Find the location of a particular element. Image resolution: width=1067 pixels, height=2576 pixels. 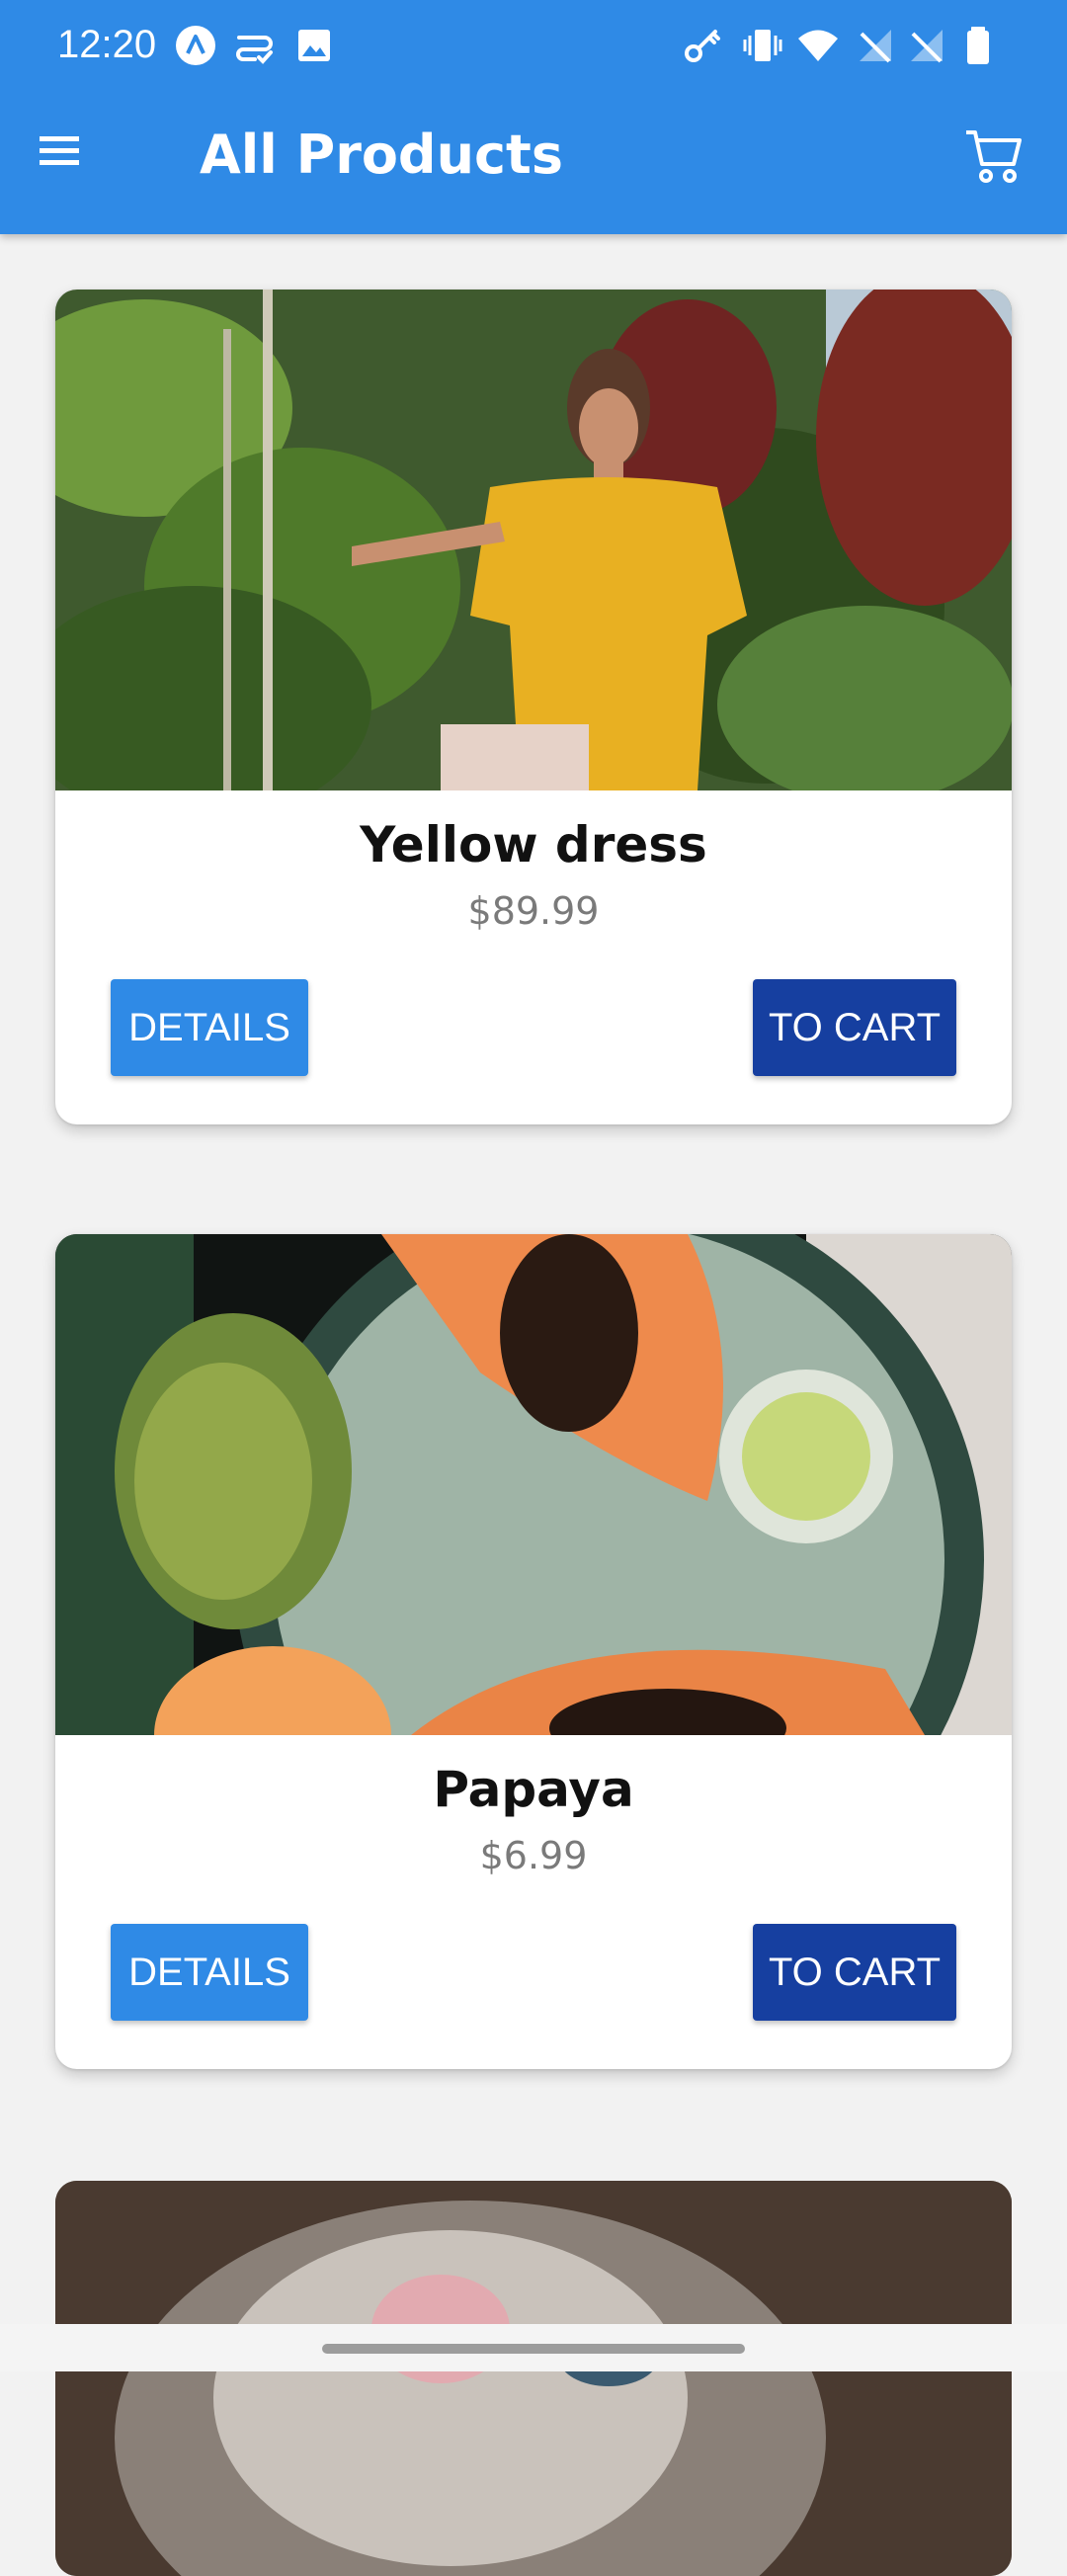

status-time: 12:20 is located at coordinates (107, 44).